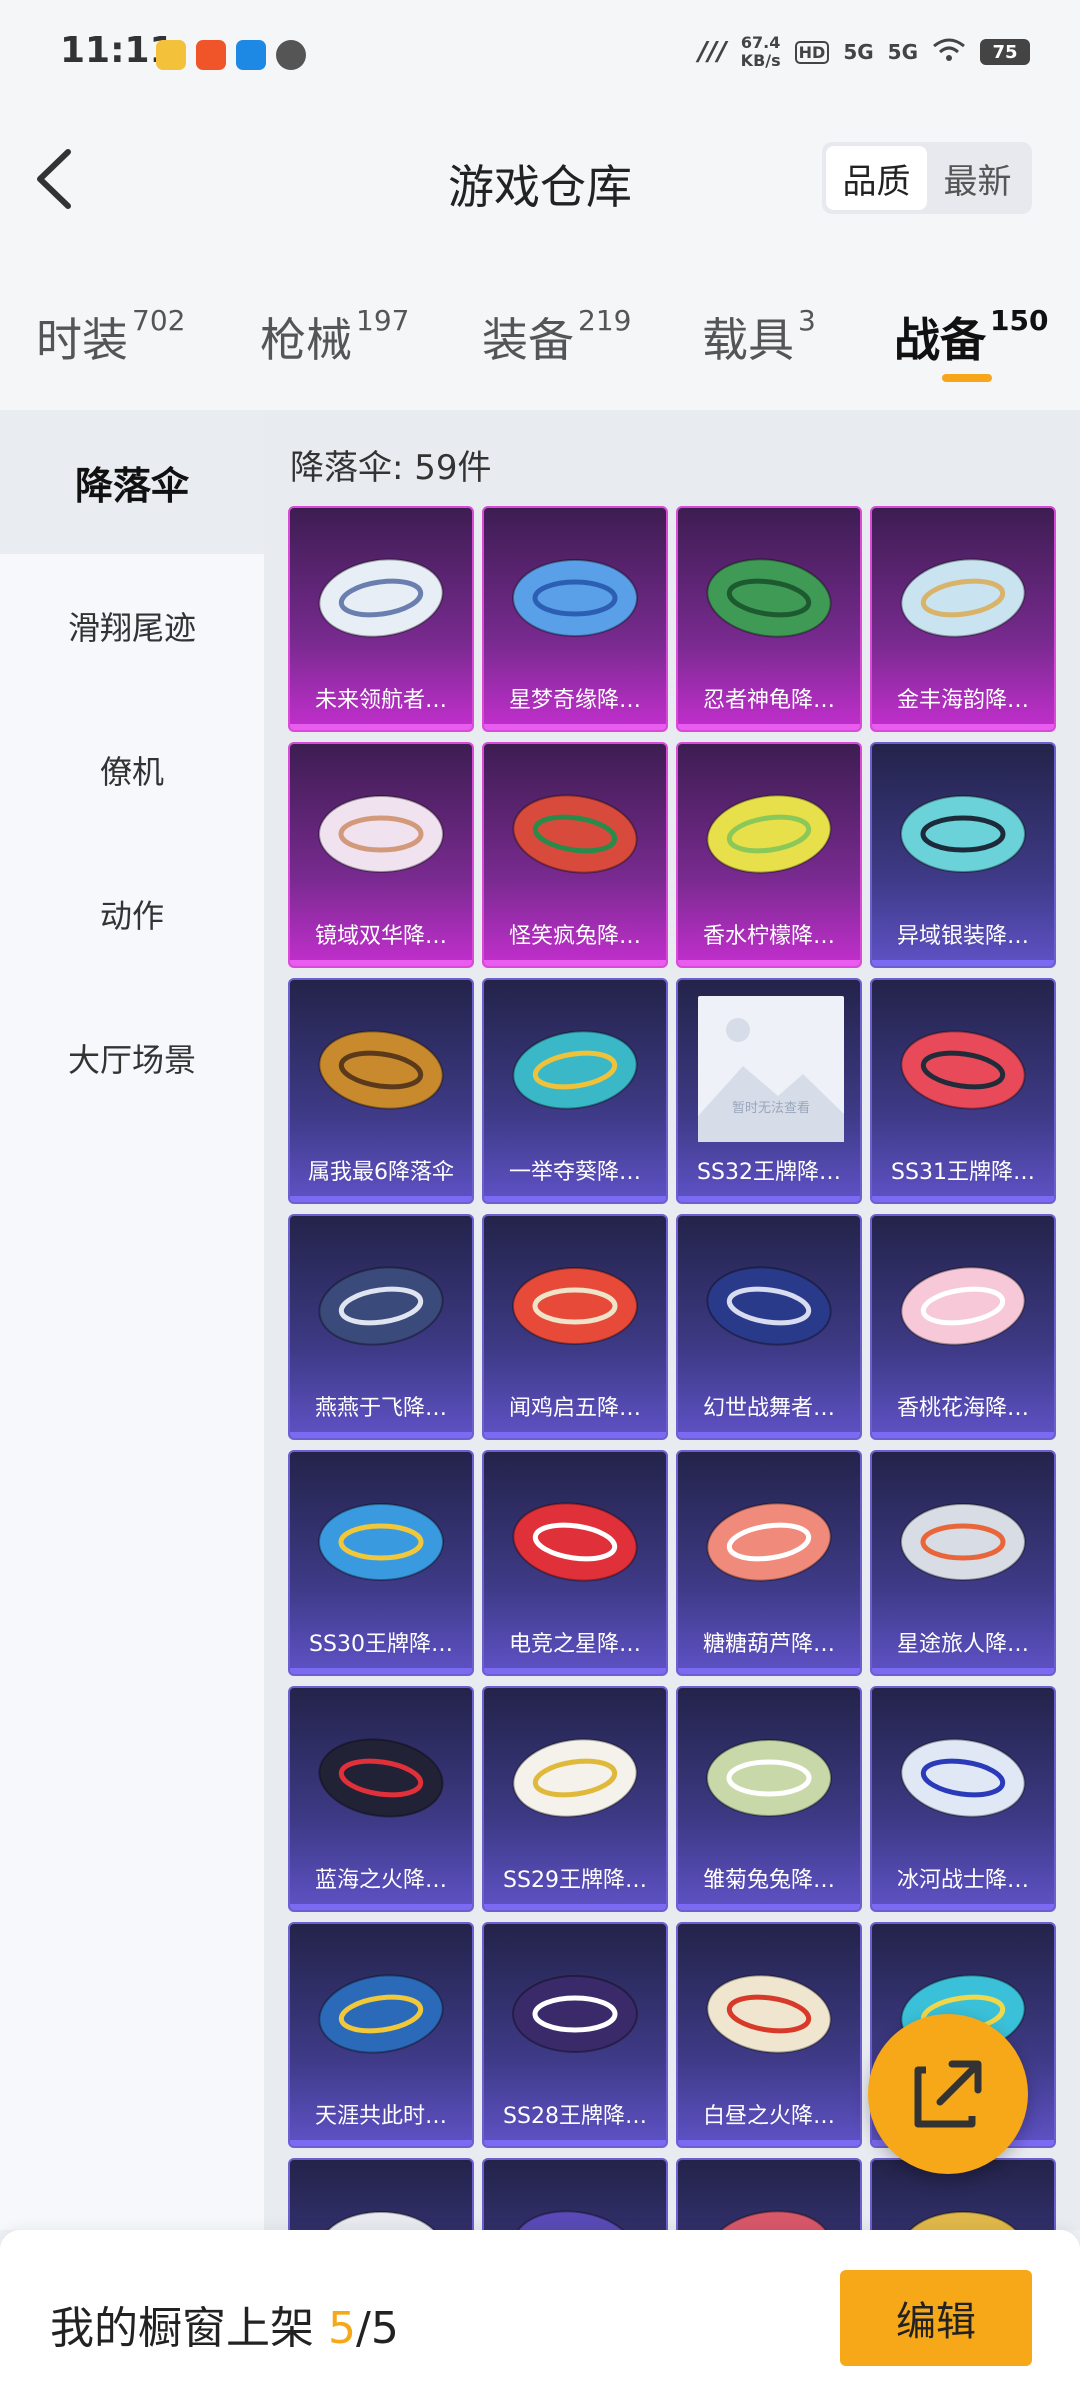 The width and height of the screenshot is (1080, 2400). I want to click on chat-bubble-icon, so click(291, 55).